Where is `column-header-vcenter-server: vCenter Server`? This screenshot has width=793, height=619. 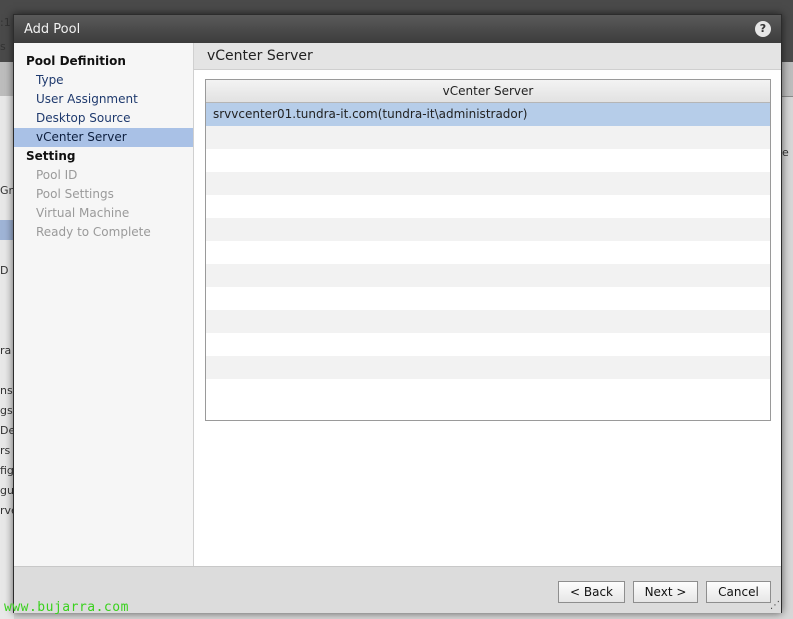 column-header-vcenter-server: vCenter Server is located at coordinates (488, 91).